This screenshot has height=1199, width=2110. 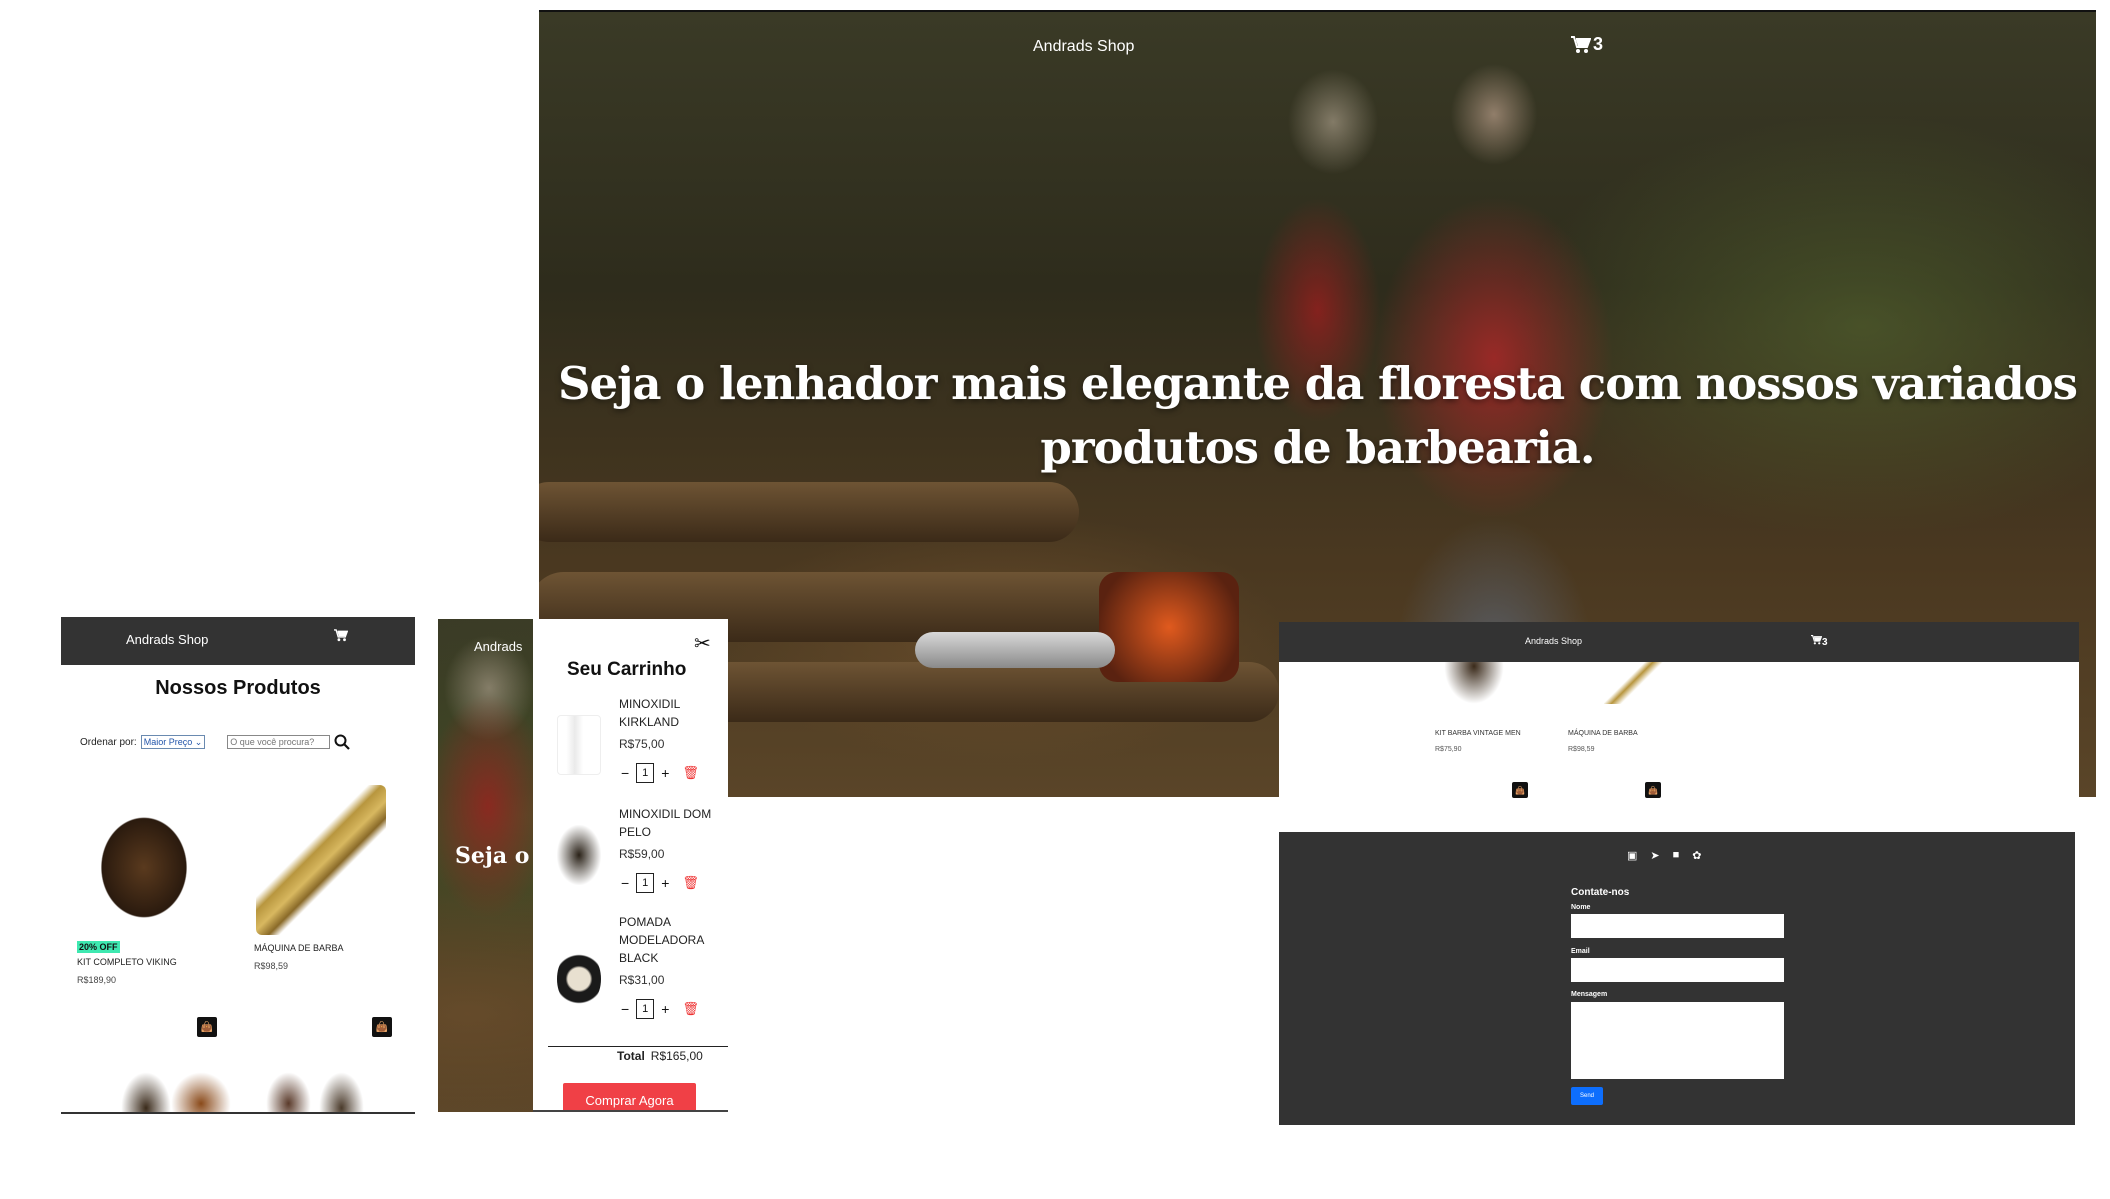 What do you see at coordinates (809, 512) in the screenshot?
I see `log-decoration` at bounding box center [809, 512].